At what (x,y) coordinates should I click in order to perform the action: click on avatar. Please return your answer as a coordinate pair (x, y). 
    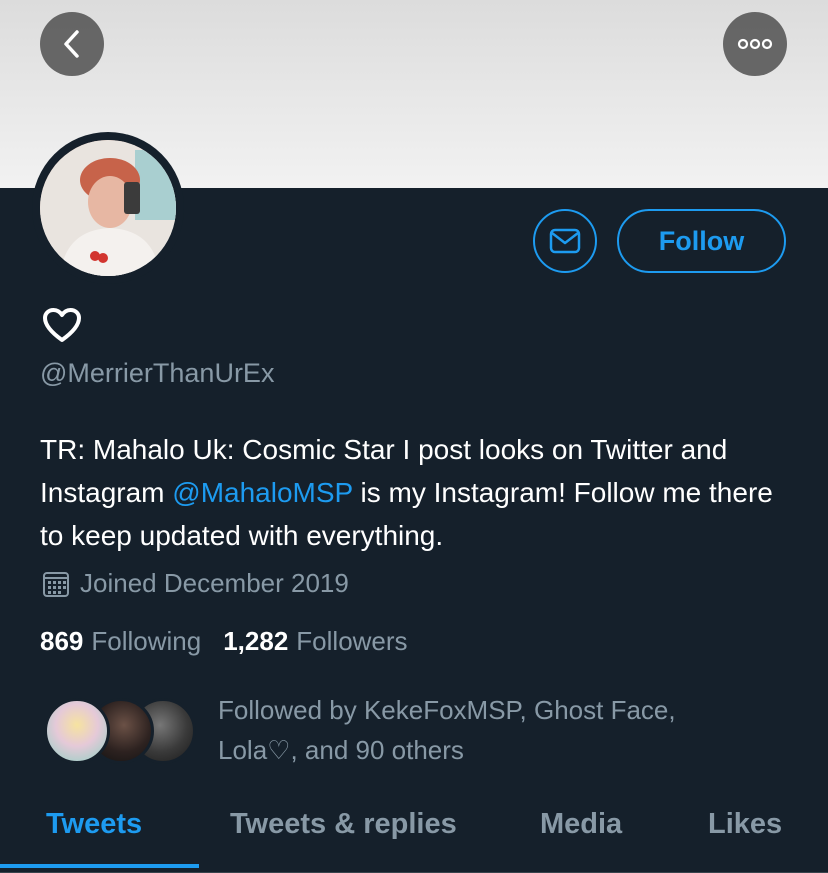
    Looking at the image, I should click on (77, 731).